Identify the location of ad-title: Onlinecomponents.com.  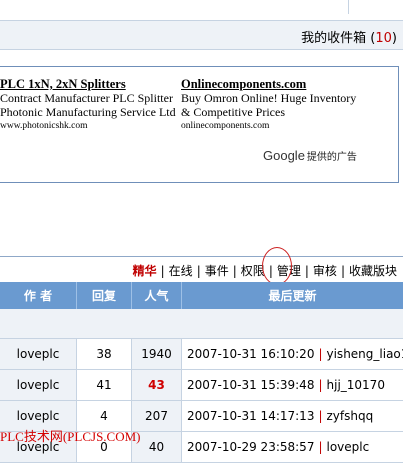
(268, 84).